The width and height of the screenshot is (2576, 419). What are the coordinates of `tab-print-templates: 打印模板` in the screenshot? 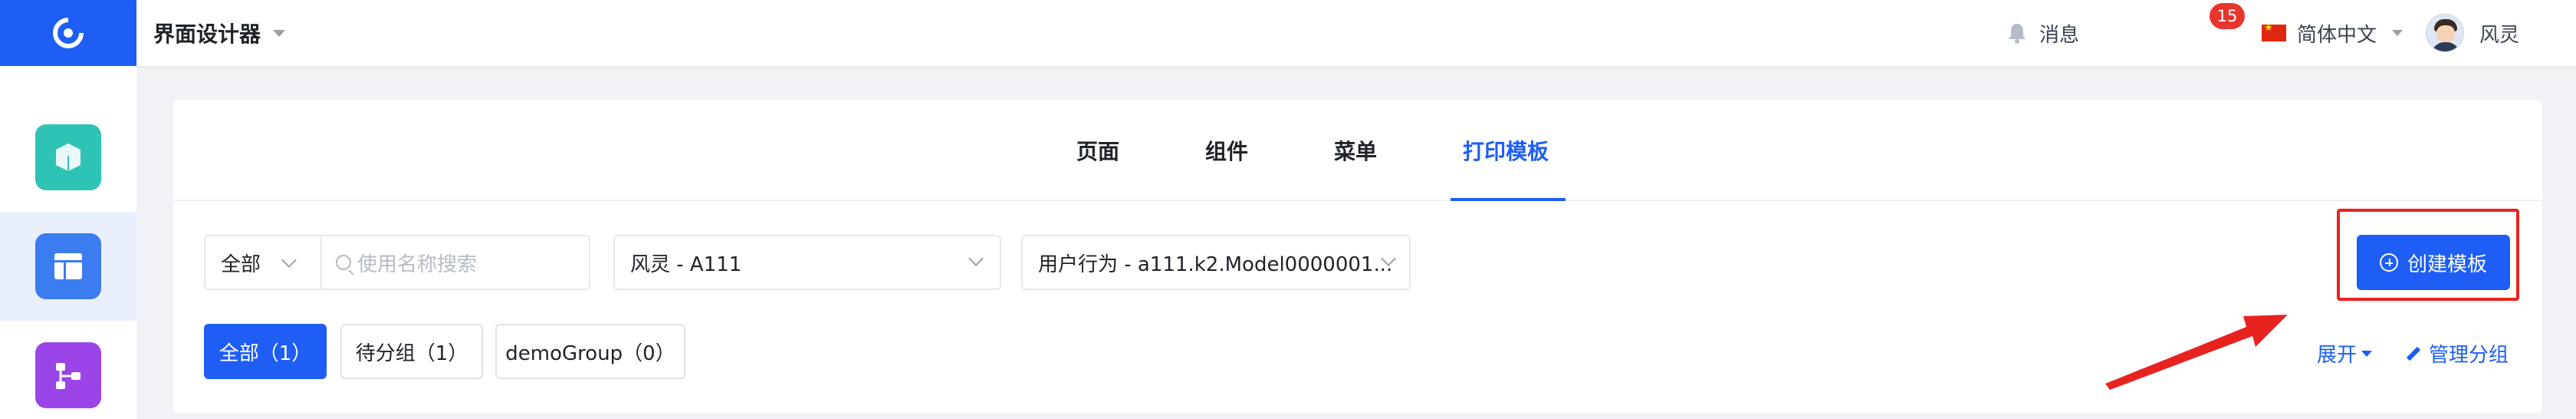 It's located at (1506, 150).